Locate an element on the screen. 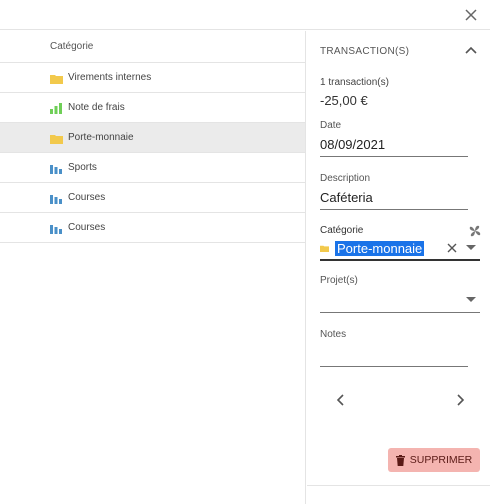 The width and height of the screenshot is (490, 504). column-header-category: Catégorie is located at coordinates (152, 47).